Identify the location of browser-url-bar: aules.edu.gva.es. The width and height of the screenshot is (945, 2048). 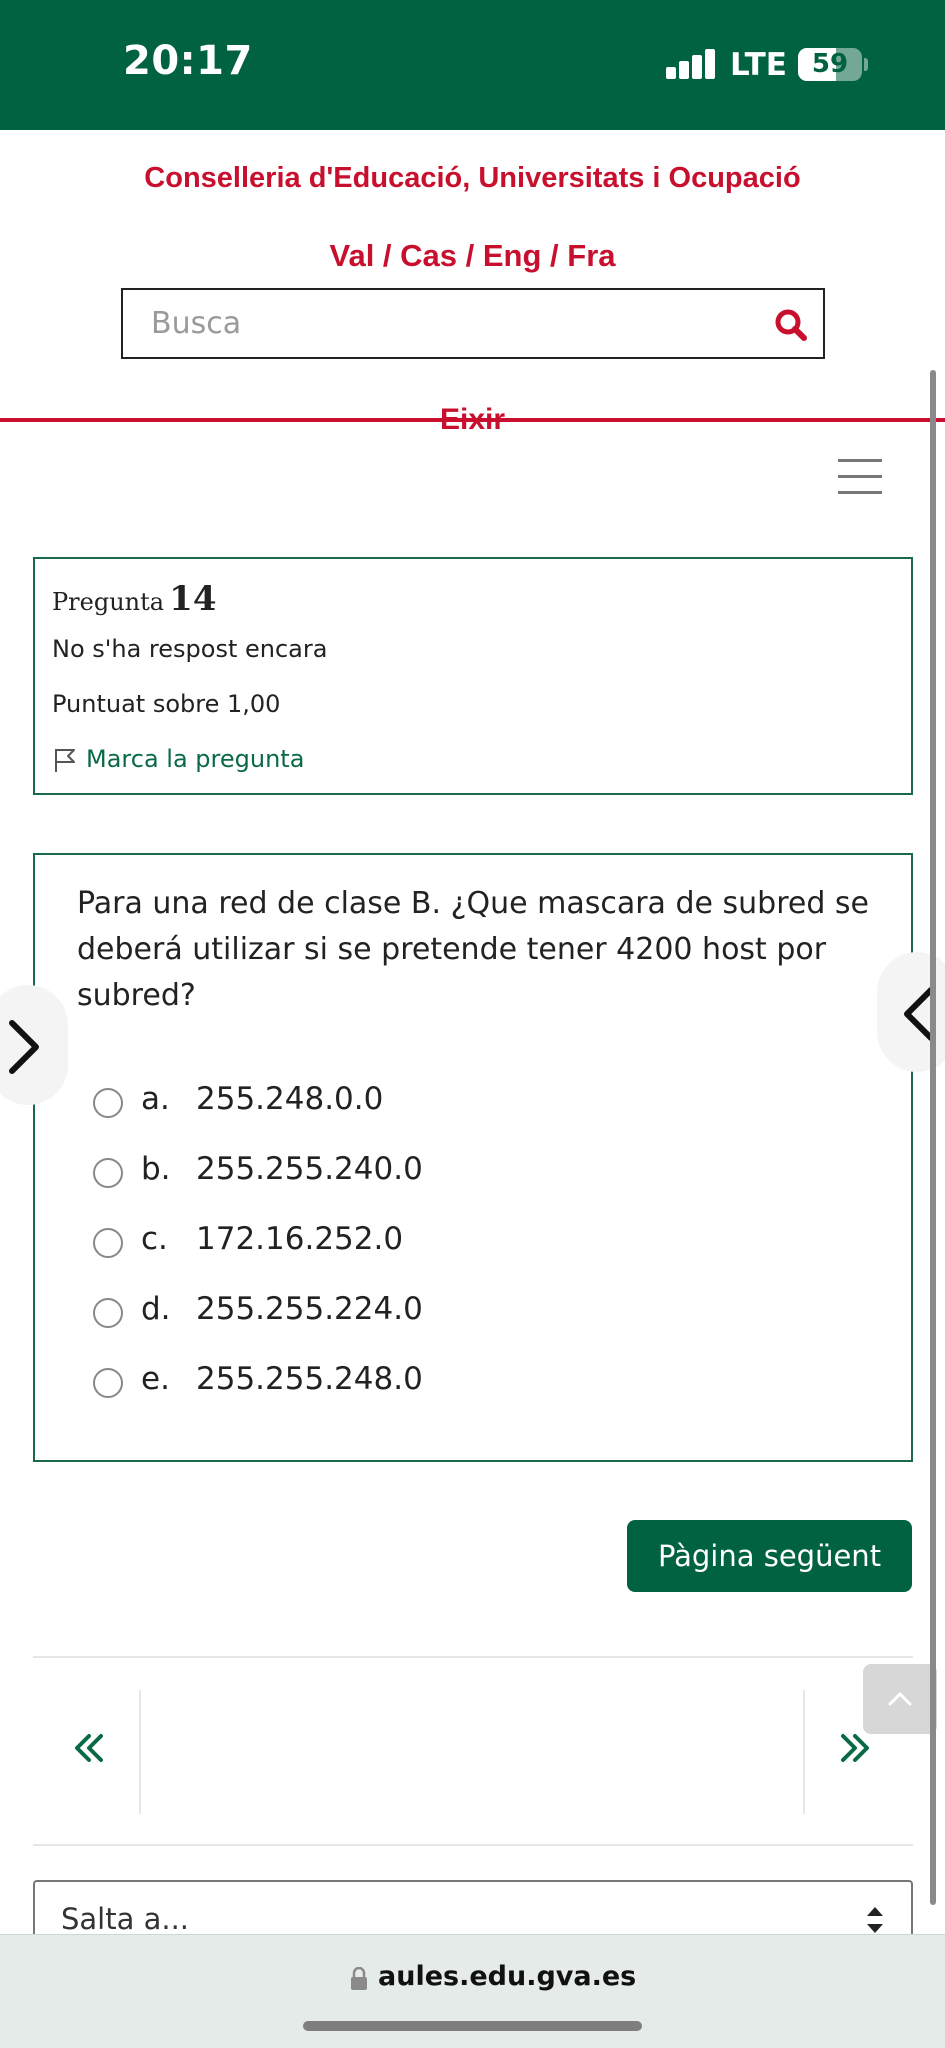
(472, 1991).